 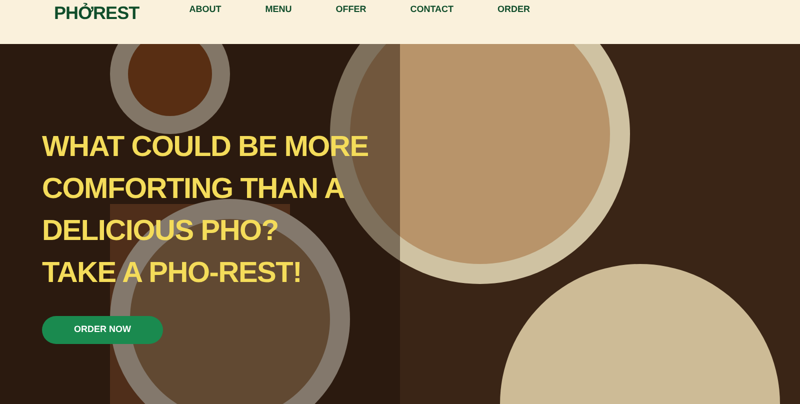 What do you see at coordinates (514, 9) in the screenshot?
I see `nav-link: ORDER` at bounding box center [514, 9].